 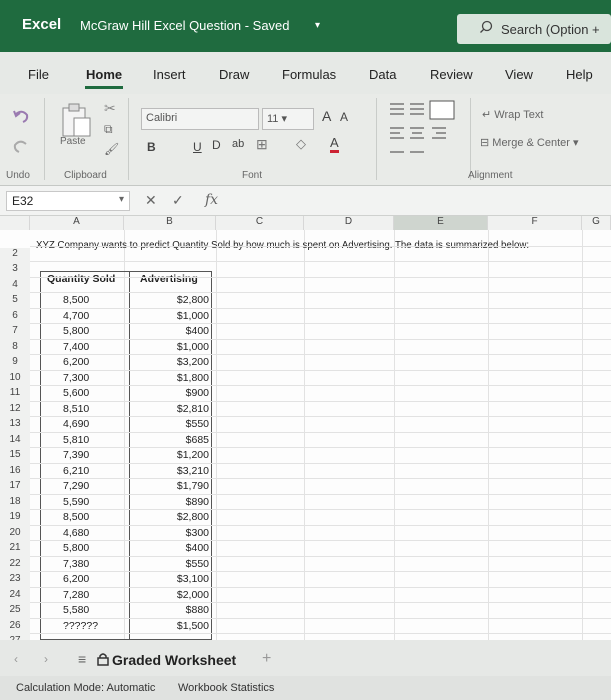 What do you see at coordinates (81, 279) in the screenshot?
I see `header-quantity-sold: Quantity Sold` at bounding box center [81, 279].